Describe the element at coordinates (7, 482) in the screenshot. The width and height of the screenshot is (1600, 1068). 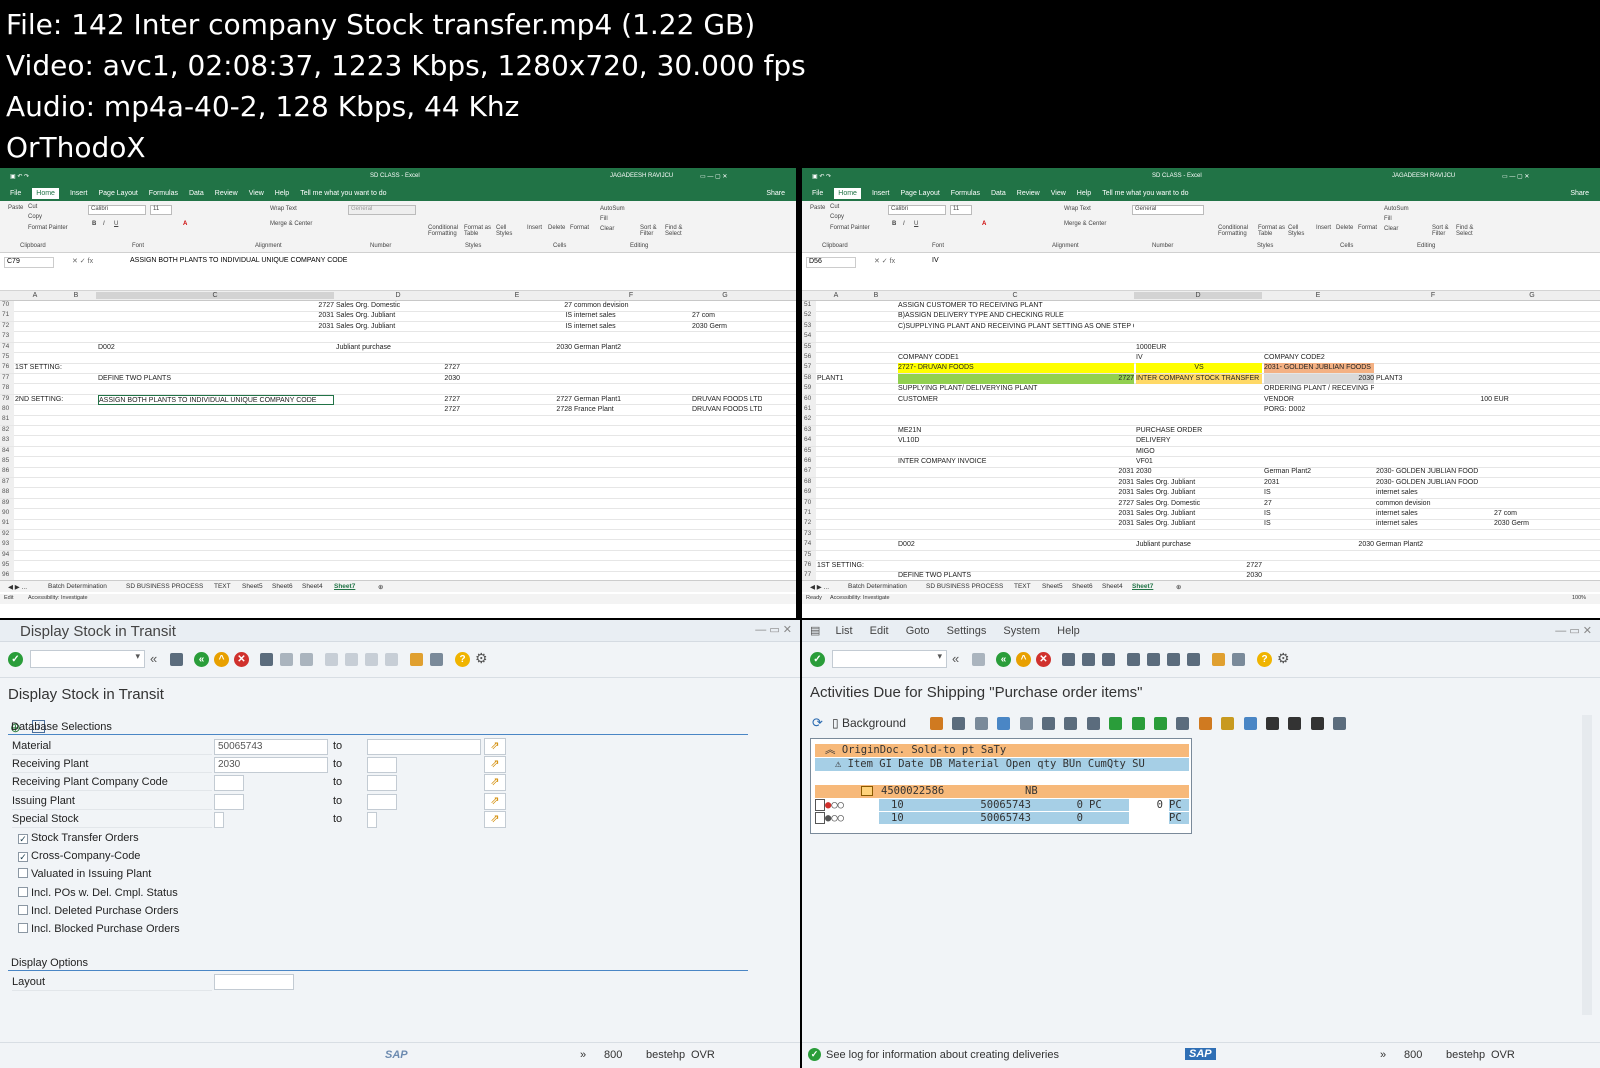
I see `row-number: 87` at that location.